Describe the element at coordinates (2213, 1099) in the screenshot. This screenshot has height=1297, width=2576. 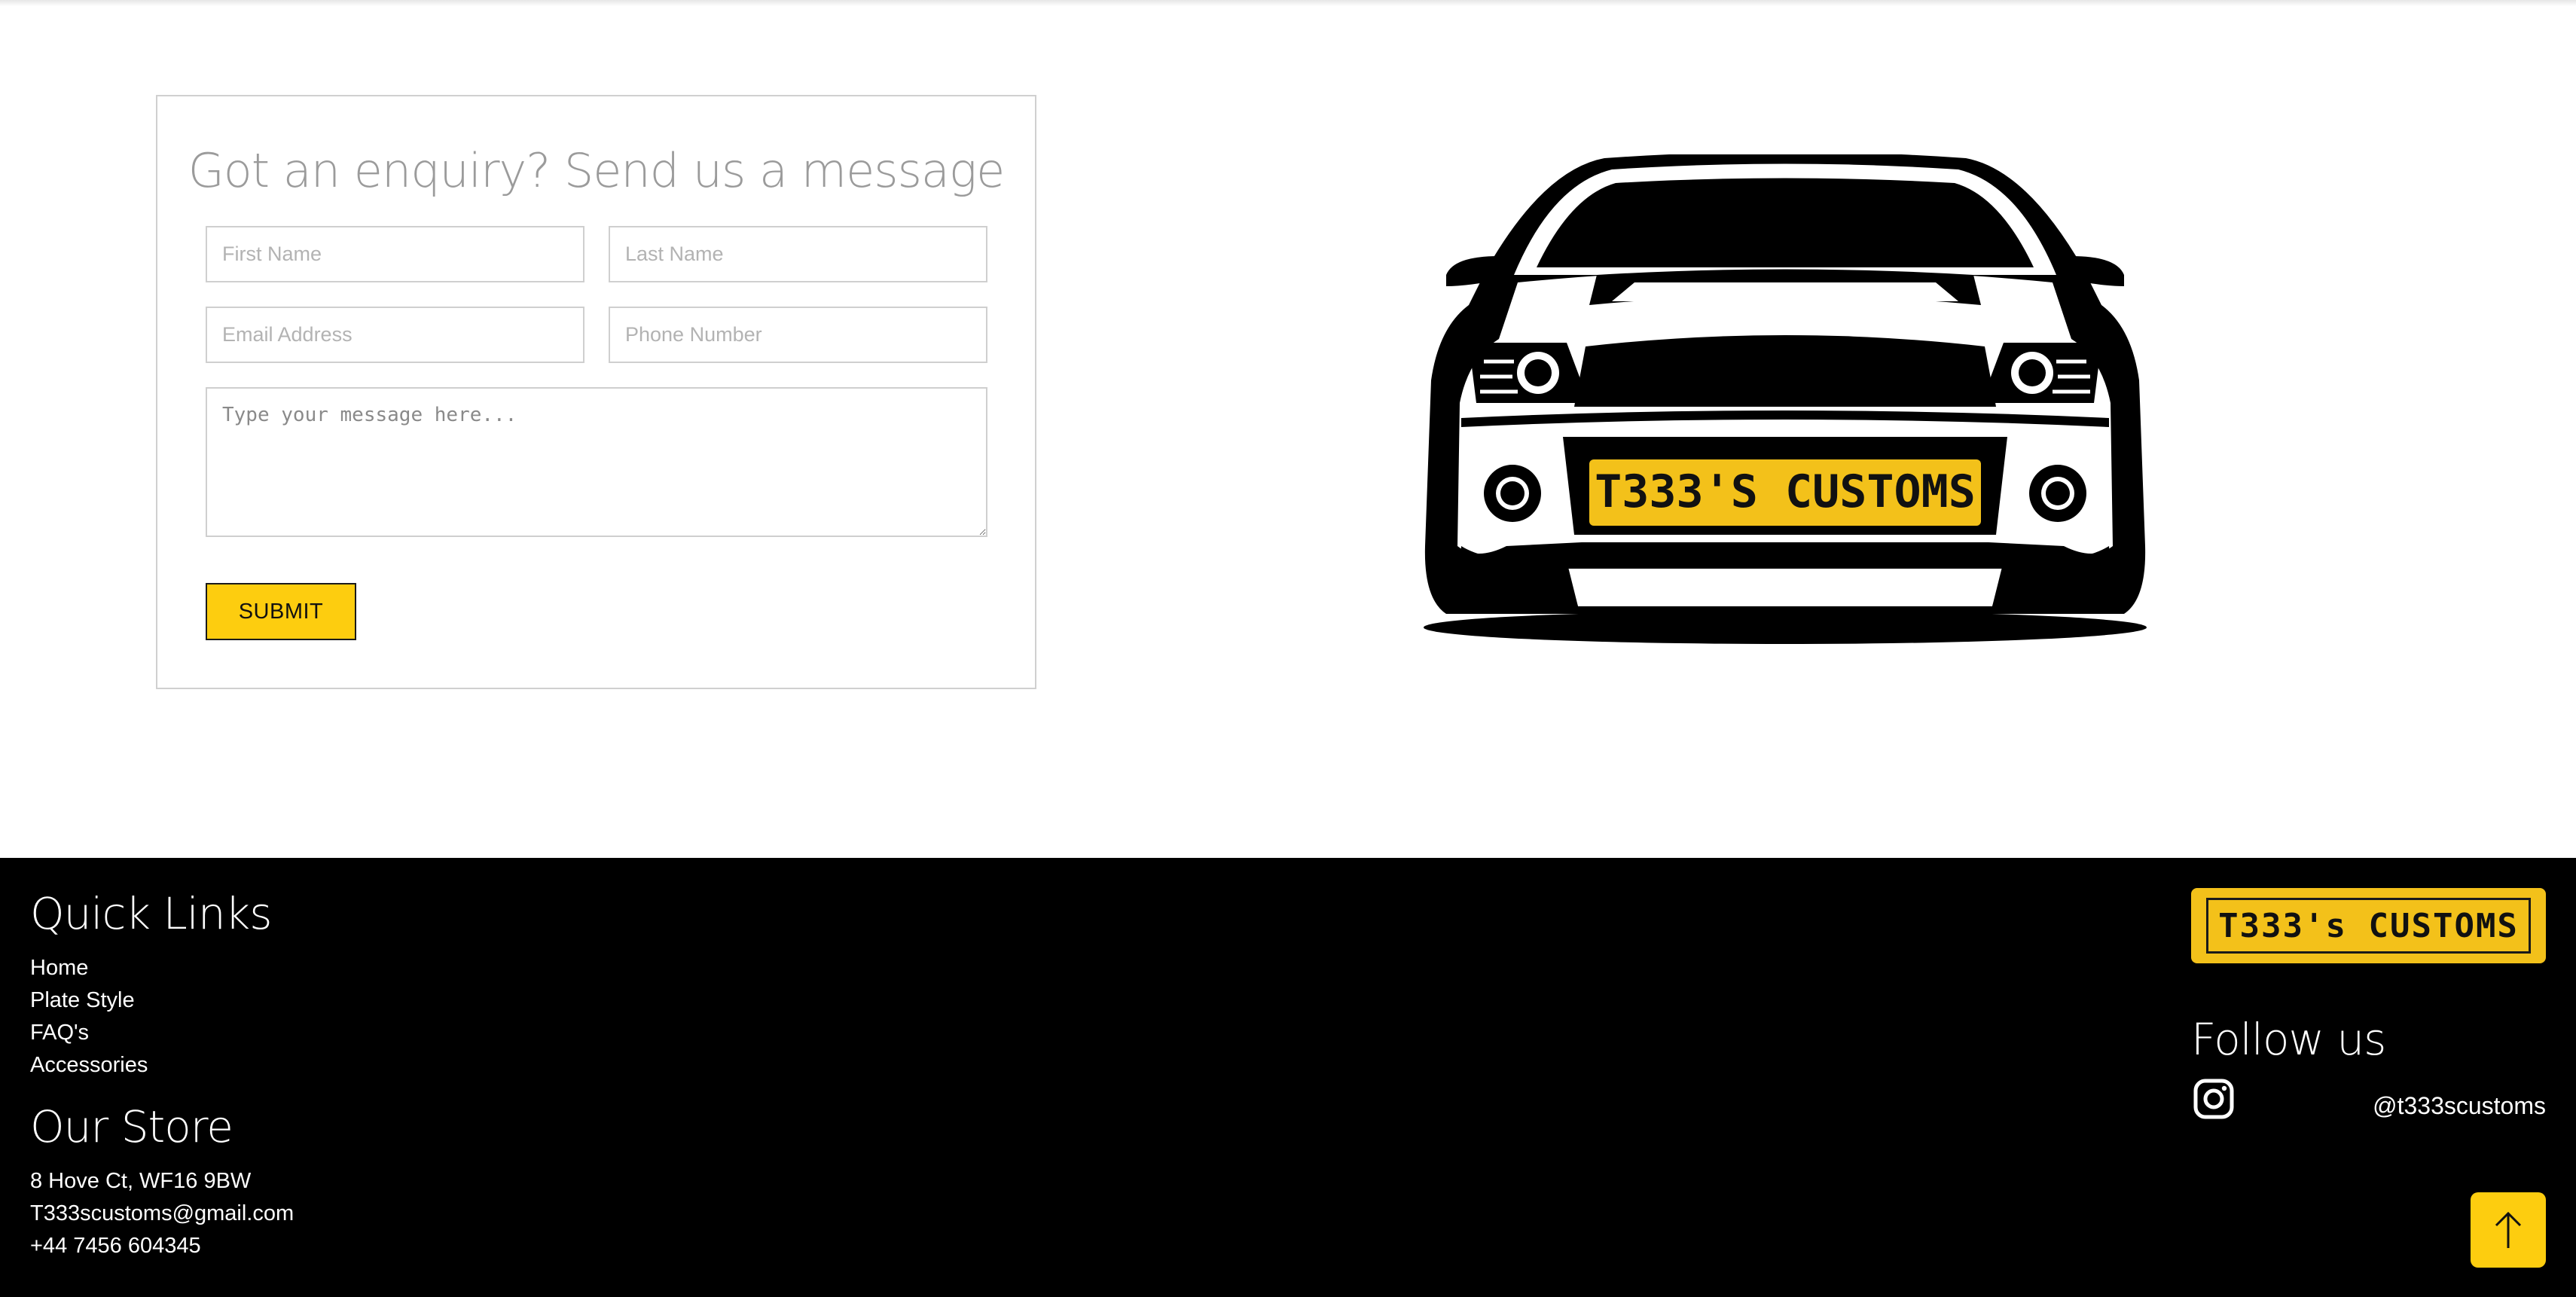
I see `instagram-icon` at that location.